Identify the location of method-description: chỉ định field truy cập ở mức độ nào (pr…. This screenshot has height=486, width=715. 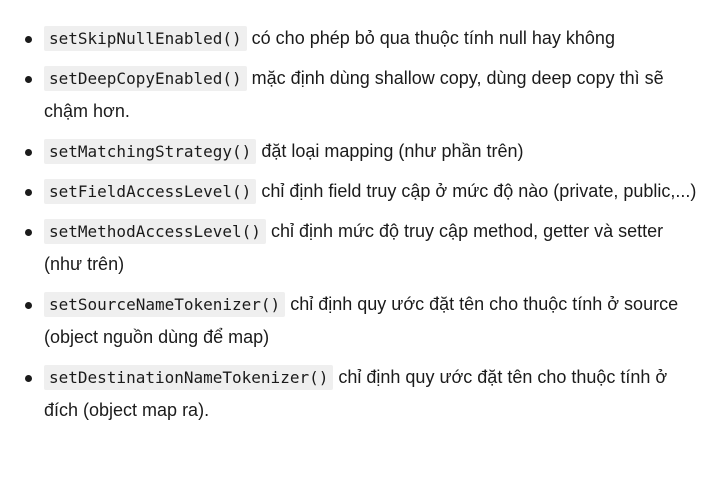
(479, 191).